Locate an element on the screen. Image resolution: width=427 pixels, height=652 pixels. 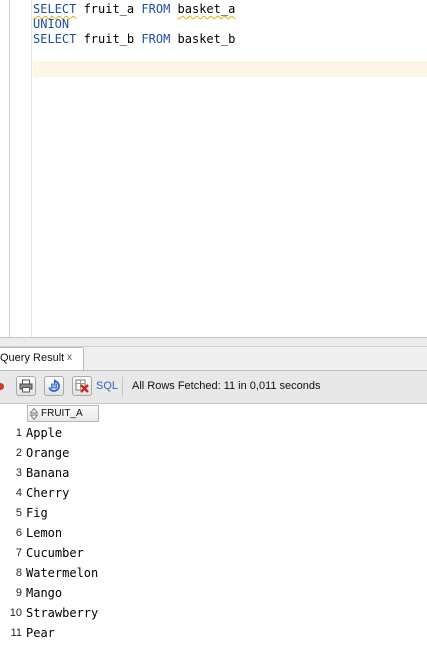
refresh-button is located at coordinates (54, 386).